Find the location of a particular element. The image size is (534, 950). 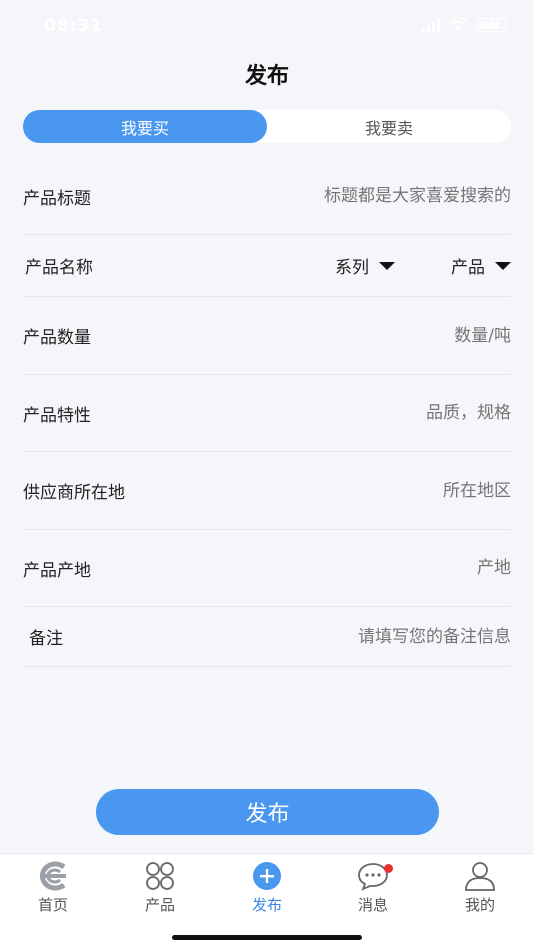

battery-level: 99 is located at coordinates (491, 23).